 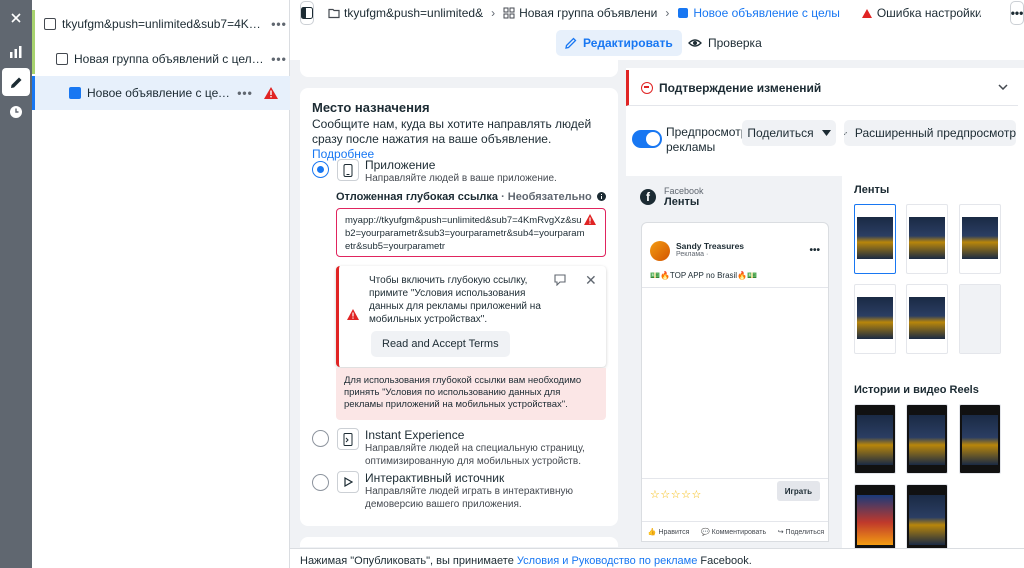 What do you see at coordinates (320, 438) in the screenshot?
I see `radio-instant-experience` at bounding box center [320, 438].